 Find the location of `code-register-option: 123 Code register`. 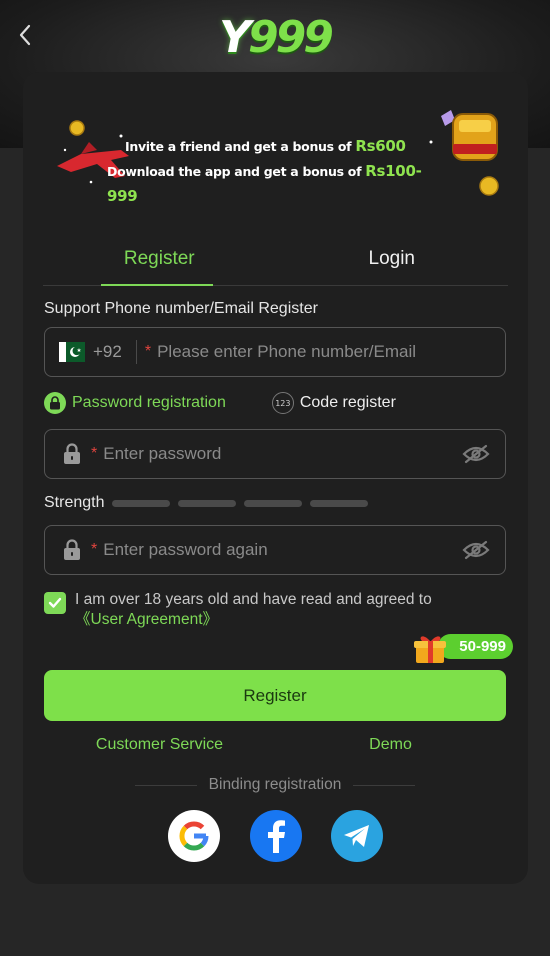

code-register-option: 123 Code register is located at coordinates (333, 403).